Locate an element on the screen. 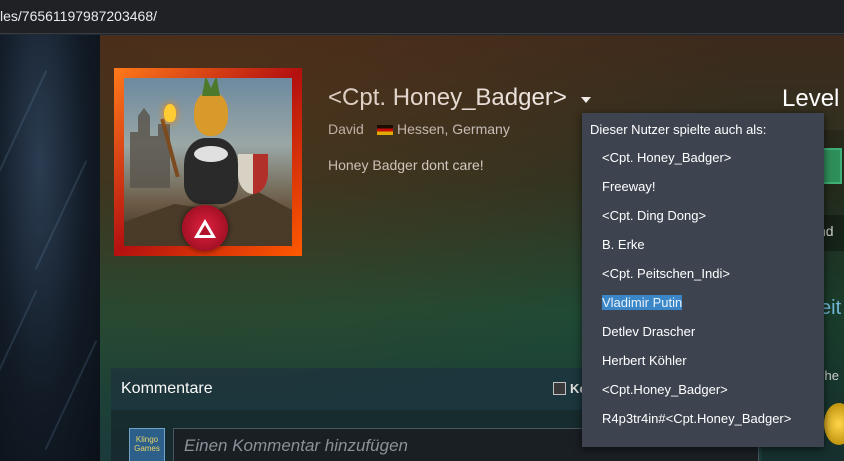  alias-item: B. Erke is located at coordinates (623, 244).